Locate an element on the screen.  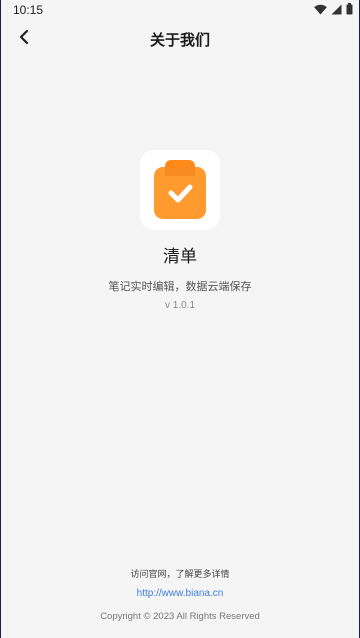
app-logo is located at coordinates (180, 190).